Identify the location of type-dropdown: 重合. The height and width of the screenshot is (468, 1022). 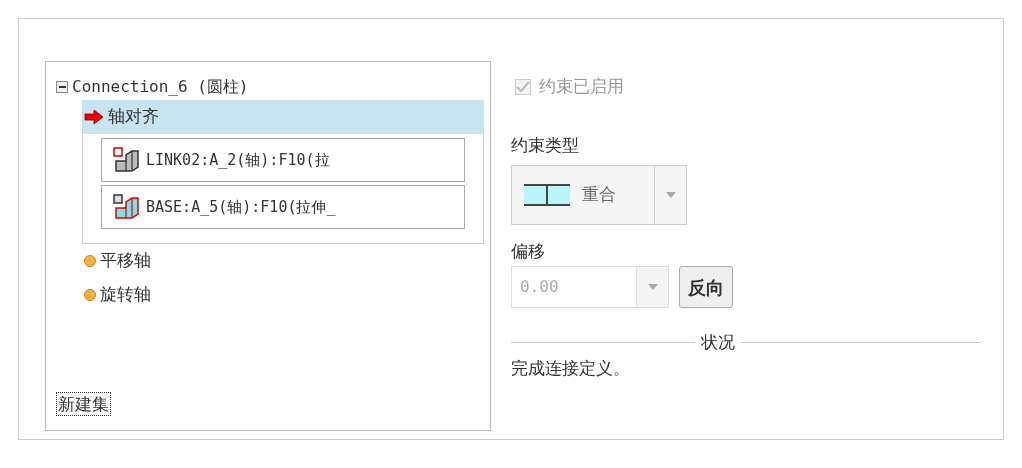
(599, 194).